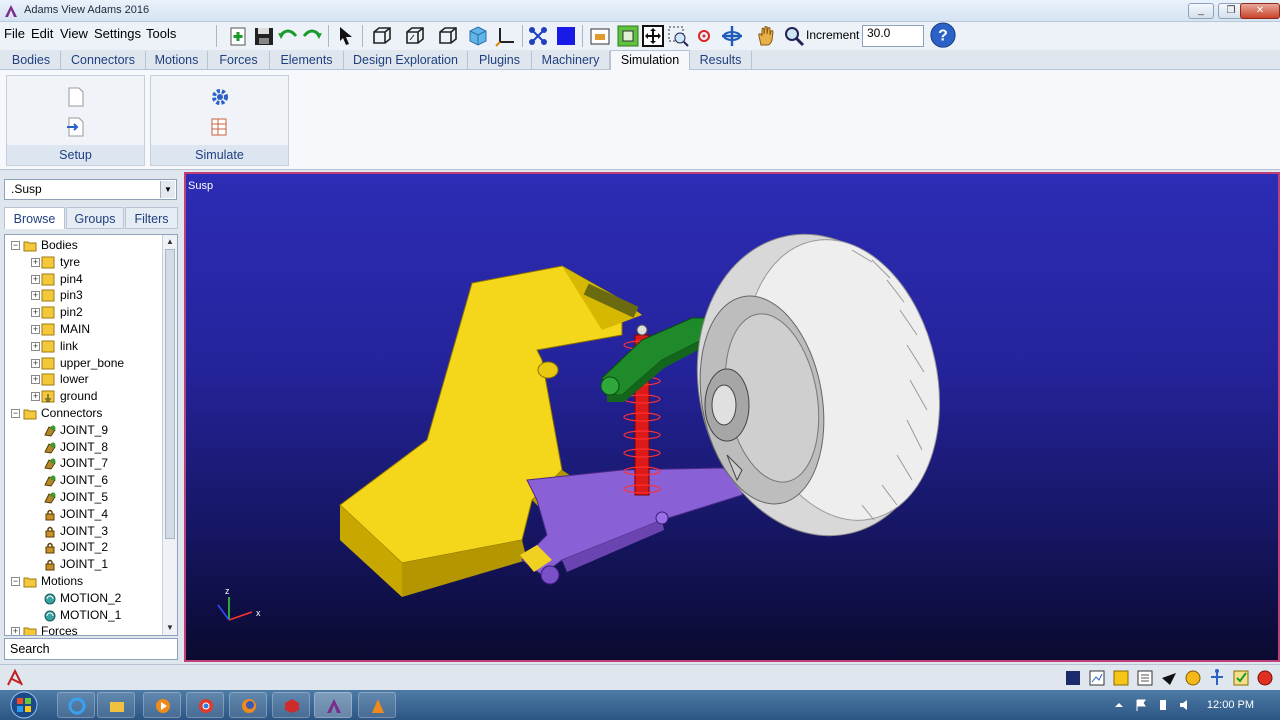  I want to click on tyre, so click(817, 385).